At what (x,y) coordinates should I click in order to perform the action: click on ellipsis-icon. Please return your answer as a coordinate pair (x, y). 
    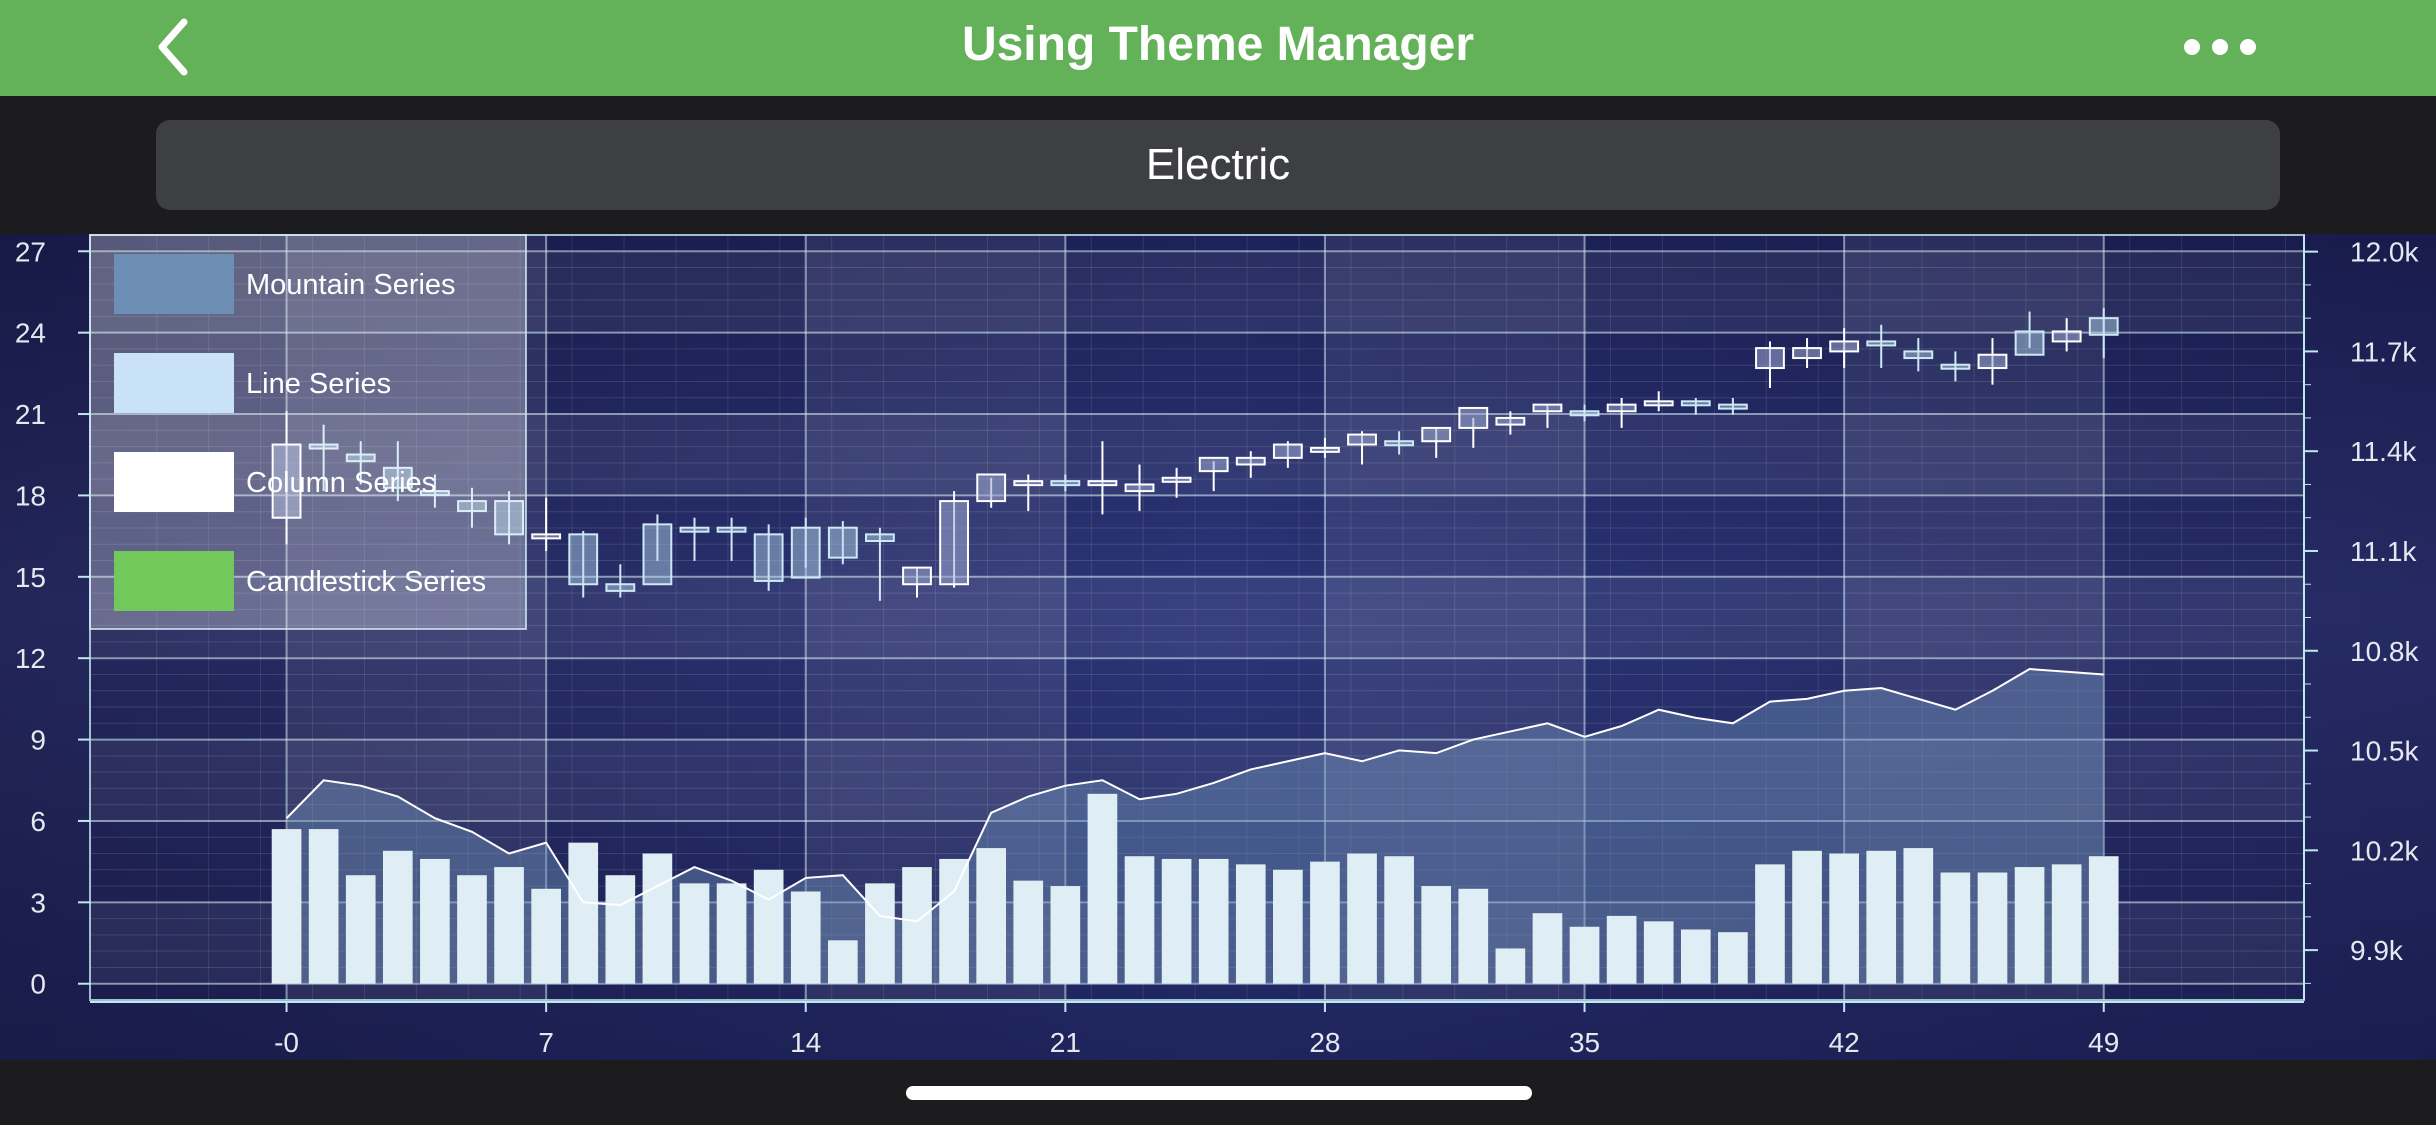
    Looking at the image, I should click on (2220, 47).